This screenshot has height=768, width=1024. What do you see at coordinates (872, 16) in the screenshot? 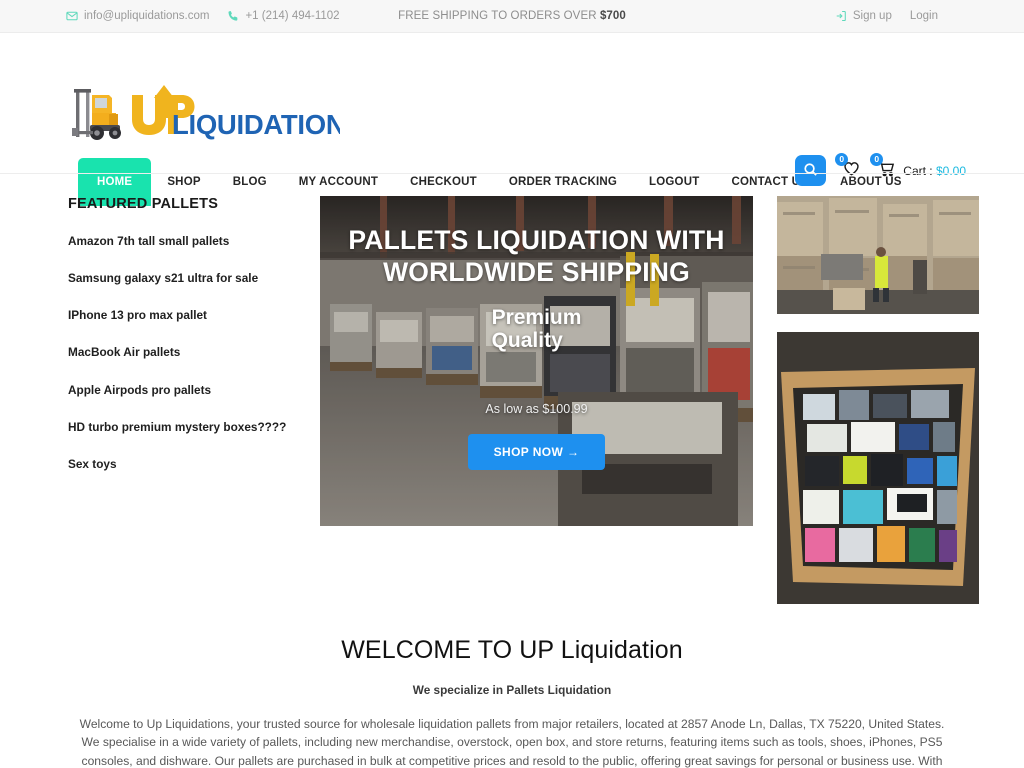
I see `signup-label: Sign up` at bounding box center [872, 16].